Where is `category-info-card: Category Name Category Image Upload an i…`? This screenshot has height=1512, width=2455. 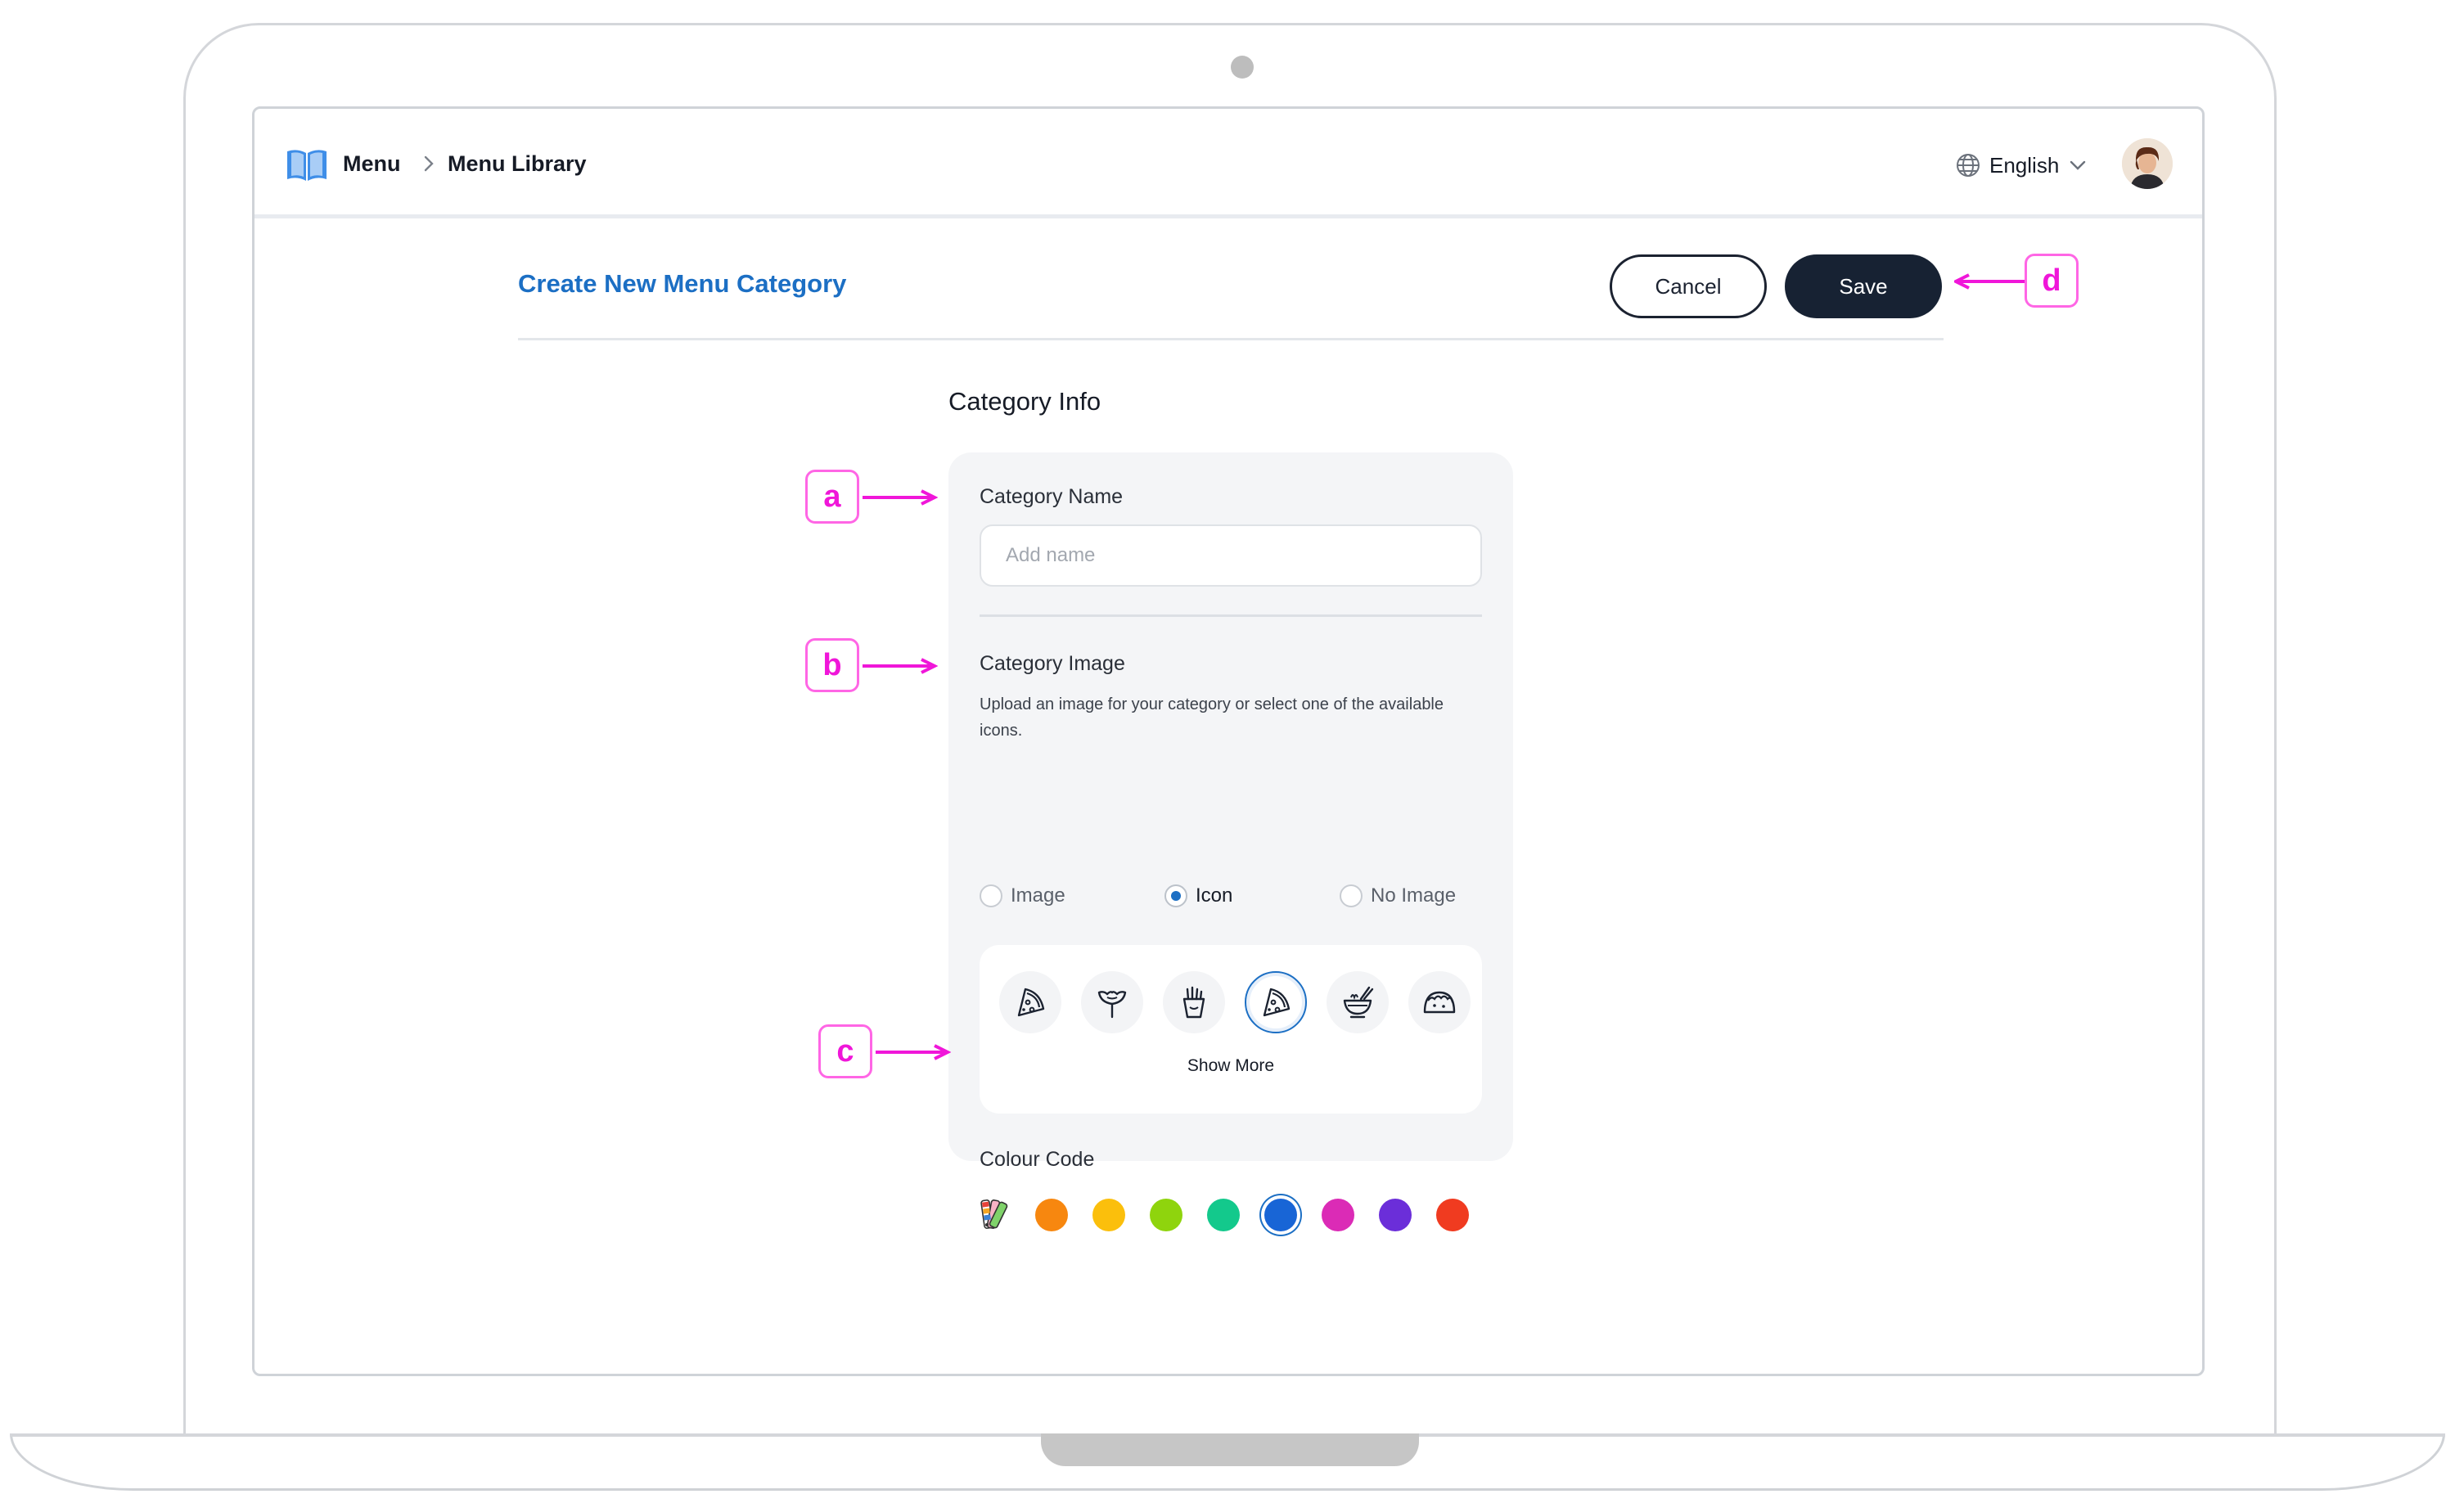 category-info-card: Category Name Category Image Upload an i… is located at coordinates (1230, 841).